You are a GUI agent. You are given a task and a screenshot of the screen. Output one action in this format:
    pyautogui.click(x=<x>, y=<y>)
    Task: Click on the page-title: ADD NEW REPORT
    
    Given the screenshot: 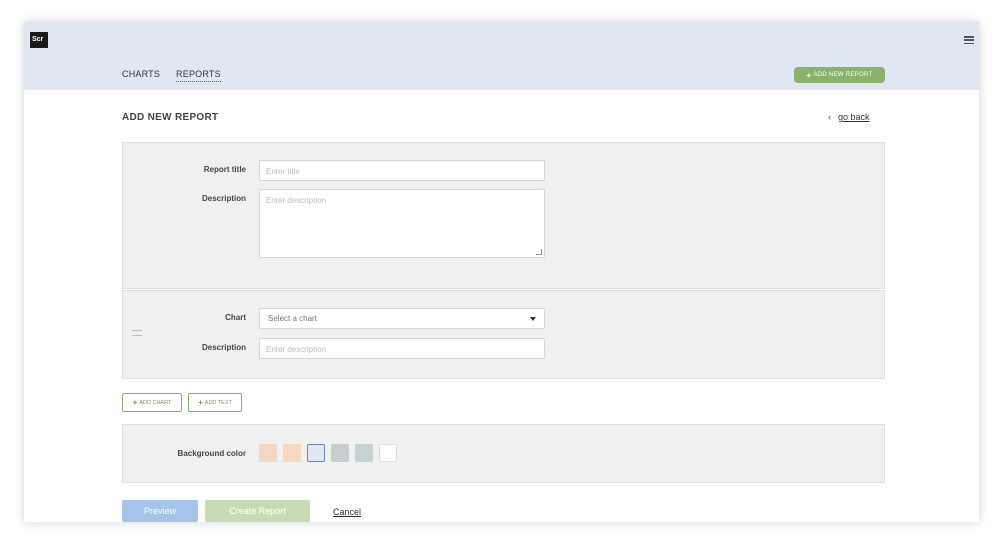 What is the action you would take?
    pyautogui.click(x=170, y=117)
    